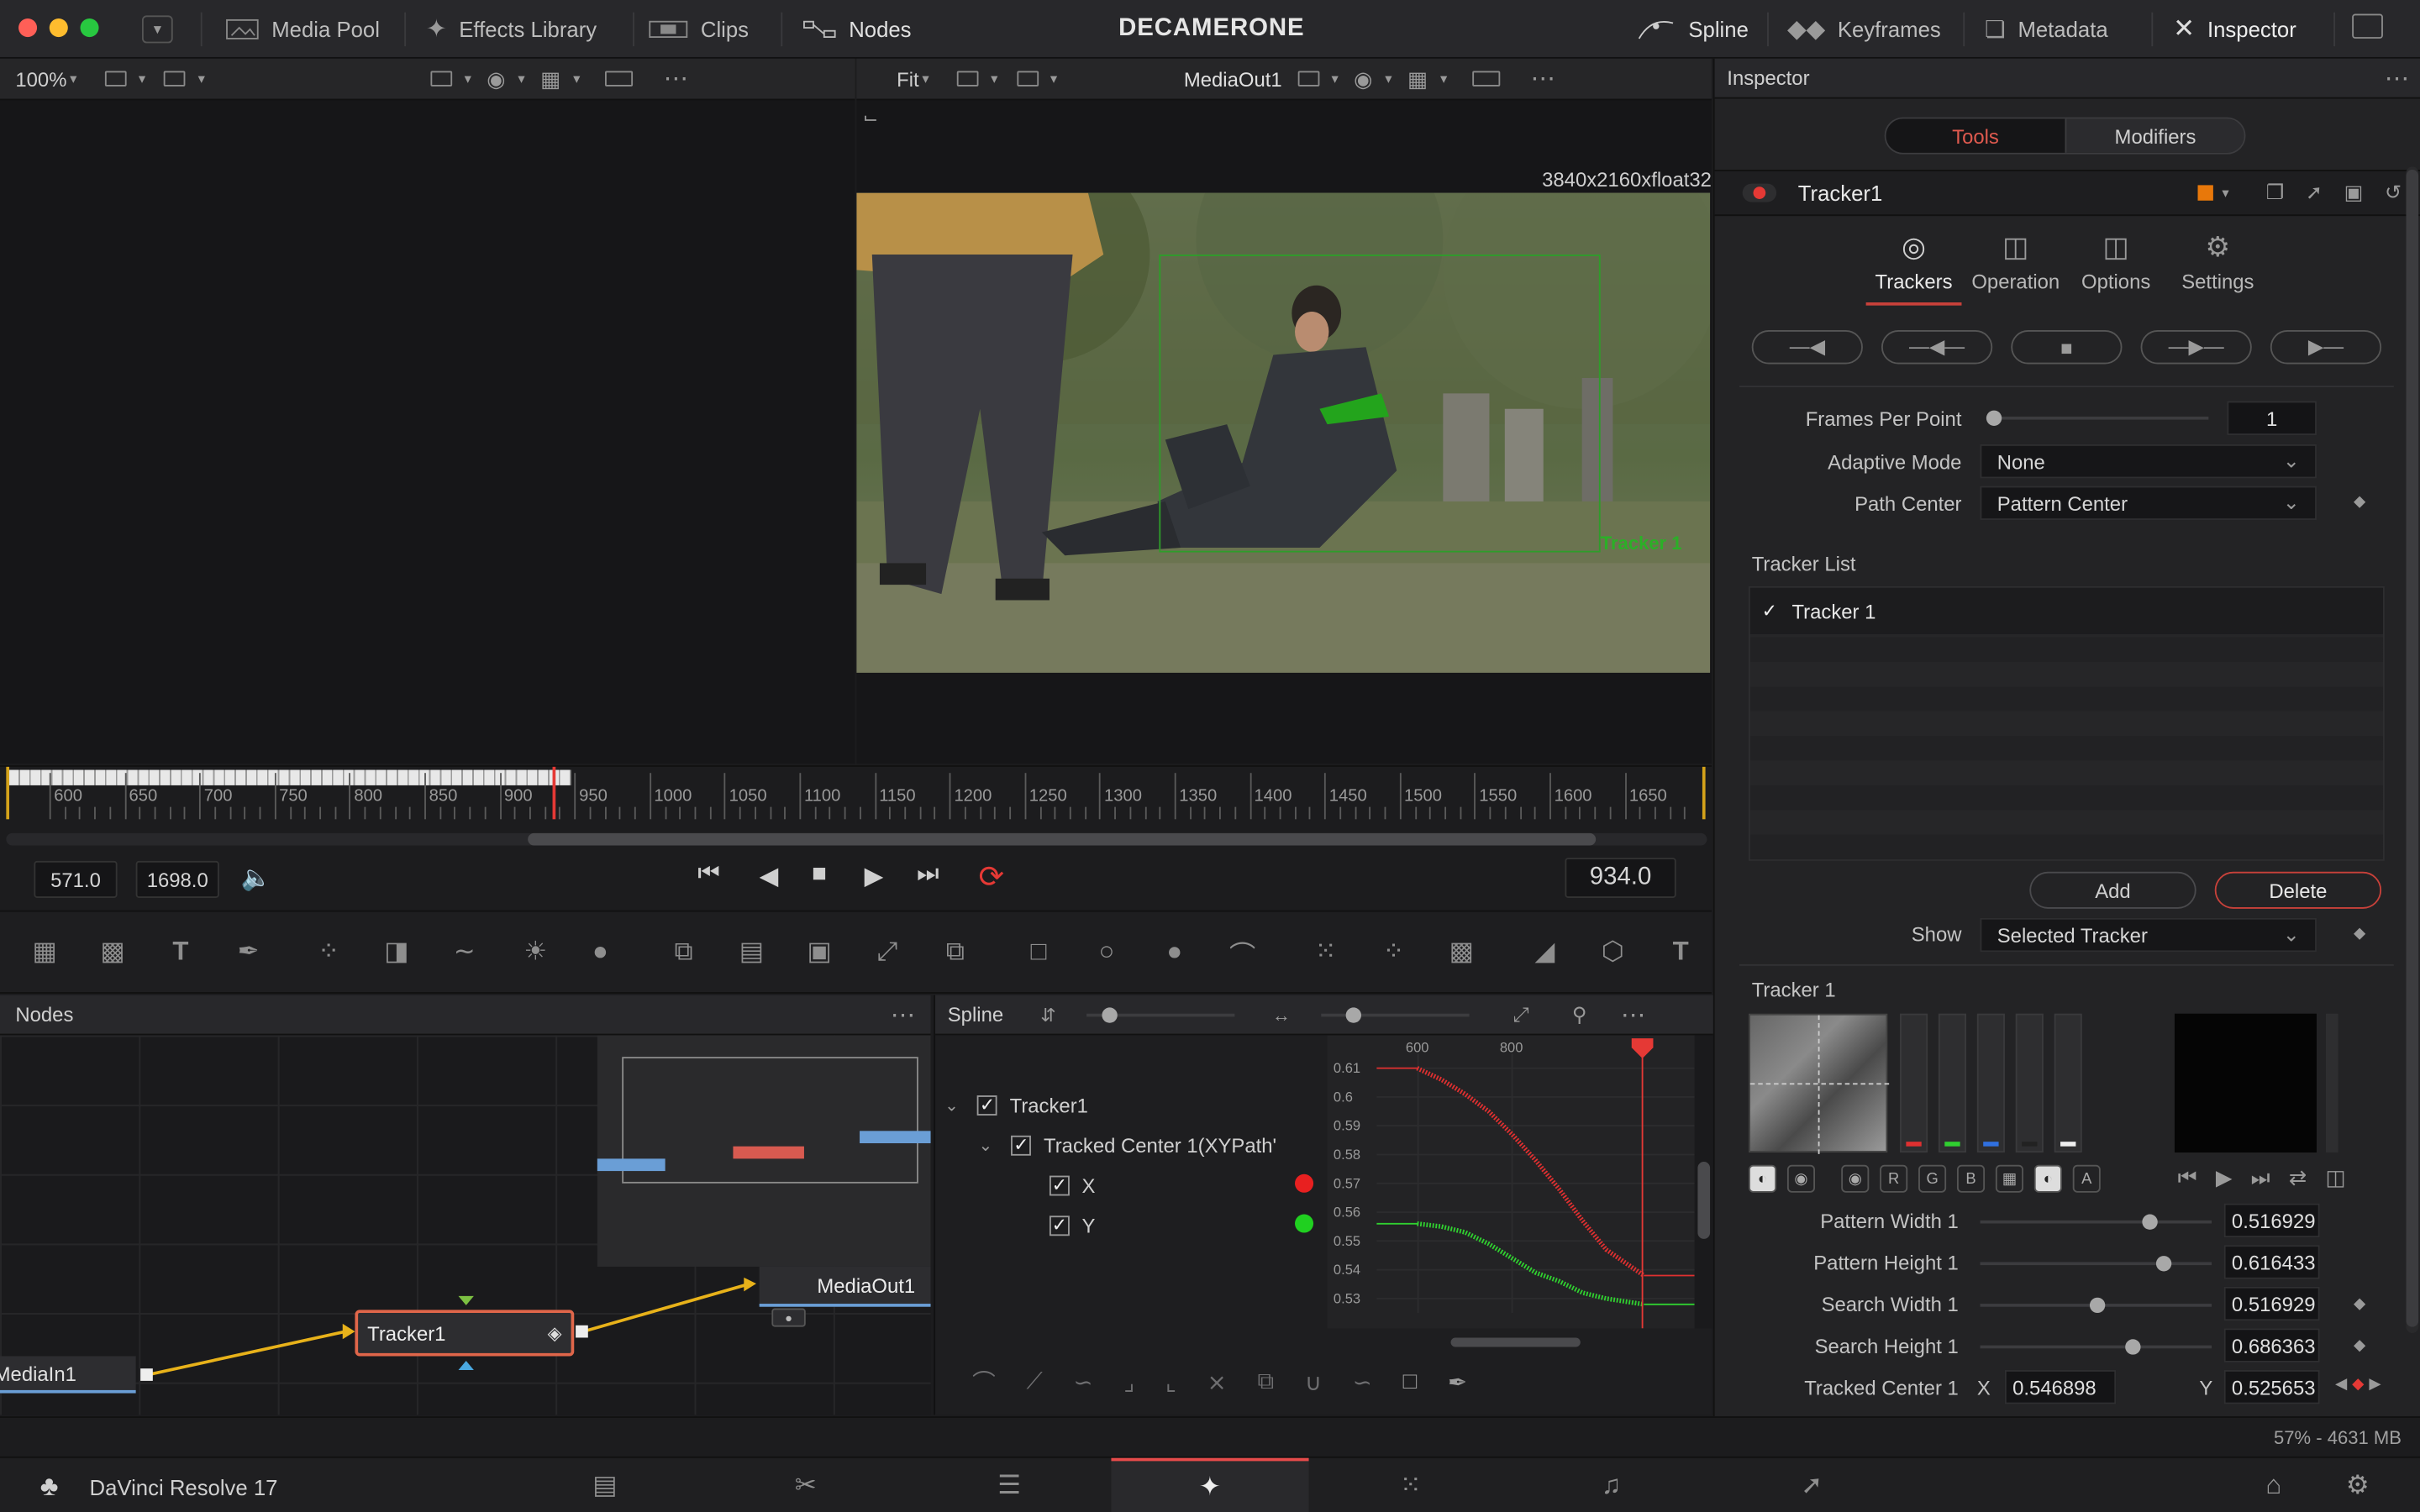 This screenshot has height=1512, width=2420. Describe the element at coordinates (1976, 135) in the screenshot. I see `tab-tools: Tools` at that location.